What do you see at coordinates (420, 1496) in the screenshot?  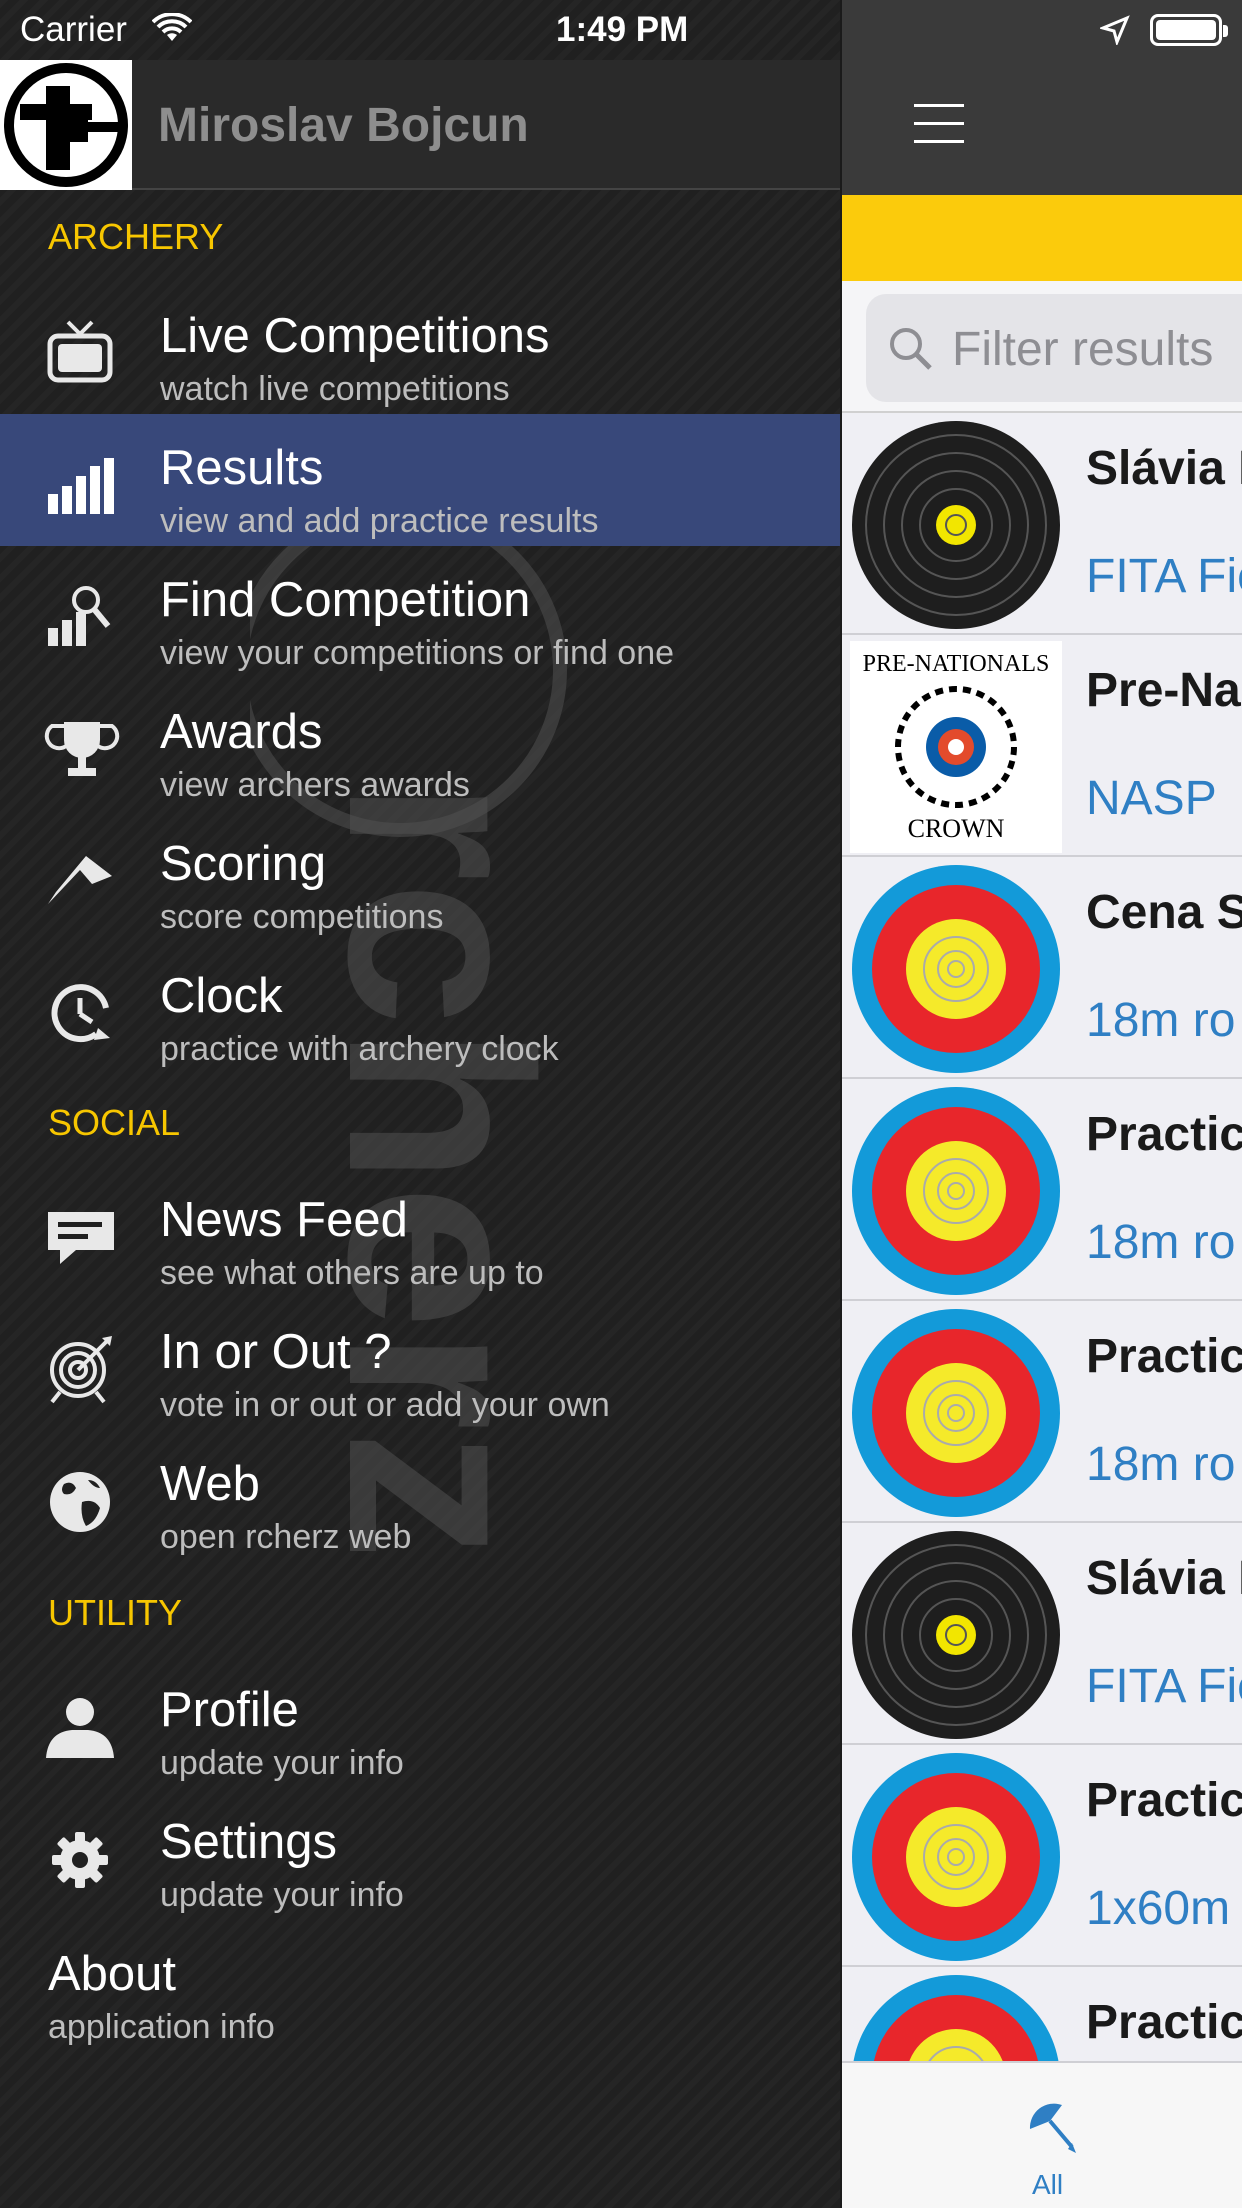 I see `menu-item-web: Web open rcherz web` at bounding box center [420, 1496].